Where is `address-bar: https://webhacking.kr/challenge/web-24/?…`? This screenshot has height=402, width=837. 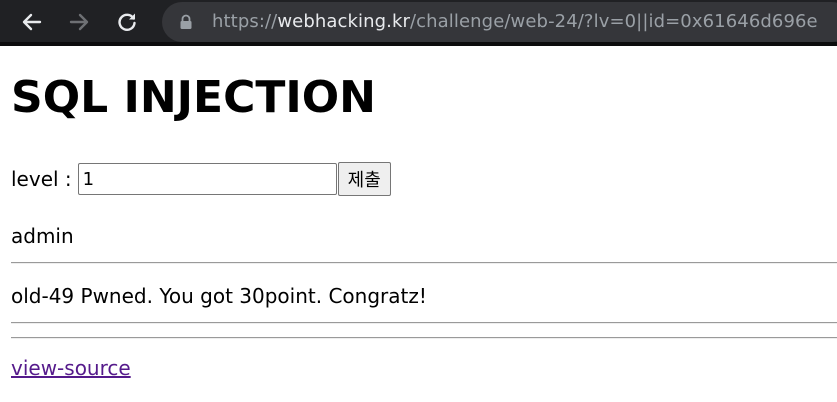
address-bar: https://webhacking.kr/challenge/web-24/?… is located at coordinates (499, 22).